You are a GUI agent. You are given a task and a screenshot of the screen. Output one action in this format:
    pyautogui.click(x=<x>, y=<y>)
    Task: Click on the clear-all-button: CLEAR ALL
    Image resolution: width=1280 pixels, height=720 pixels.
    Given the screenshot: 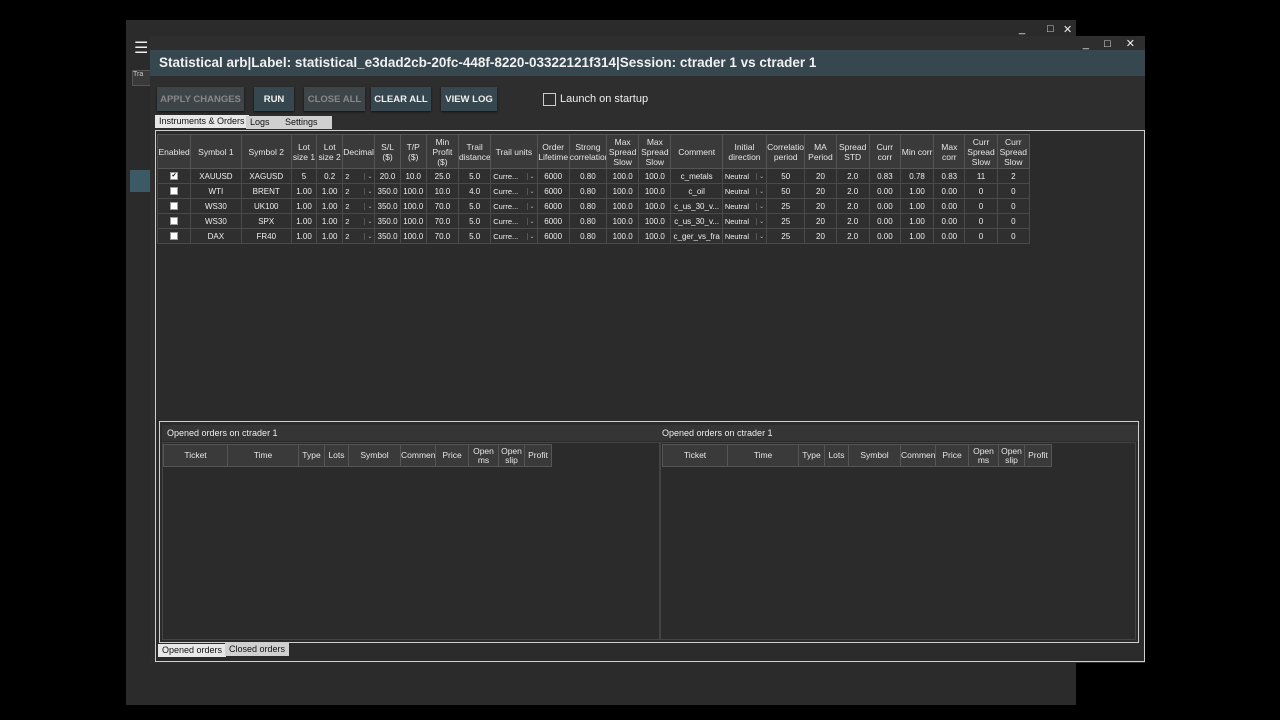 What is the action you would take?
    pyautogui.click(x=401, y=99)
    